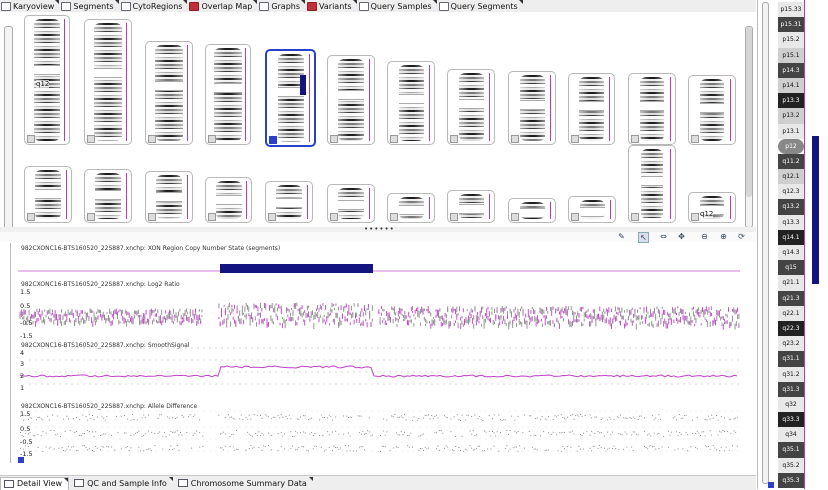  What do you see at coordinates (791, 359) in the screenshot?
I see `ideogram-band: q31.1` at bounding box center [791, 359].